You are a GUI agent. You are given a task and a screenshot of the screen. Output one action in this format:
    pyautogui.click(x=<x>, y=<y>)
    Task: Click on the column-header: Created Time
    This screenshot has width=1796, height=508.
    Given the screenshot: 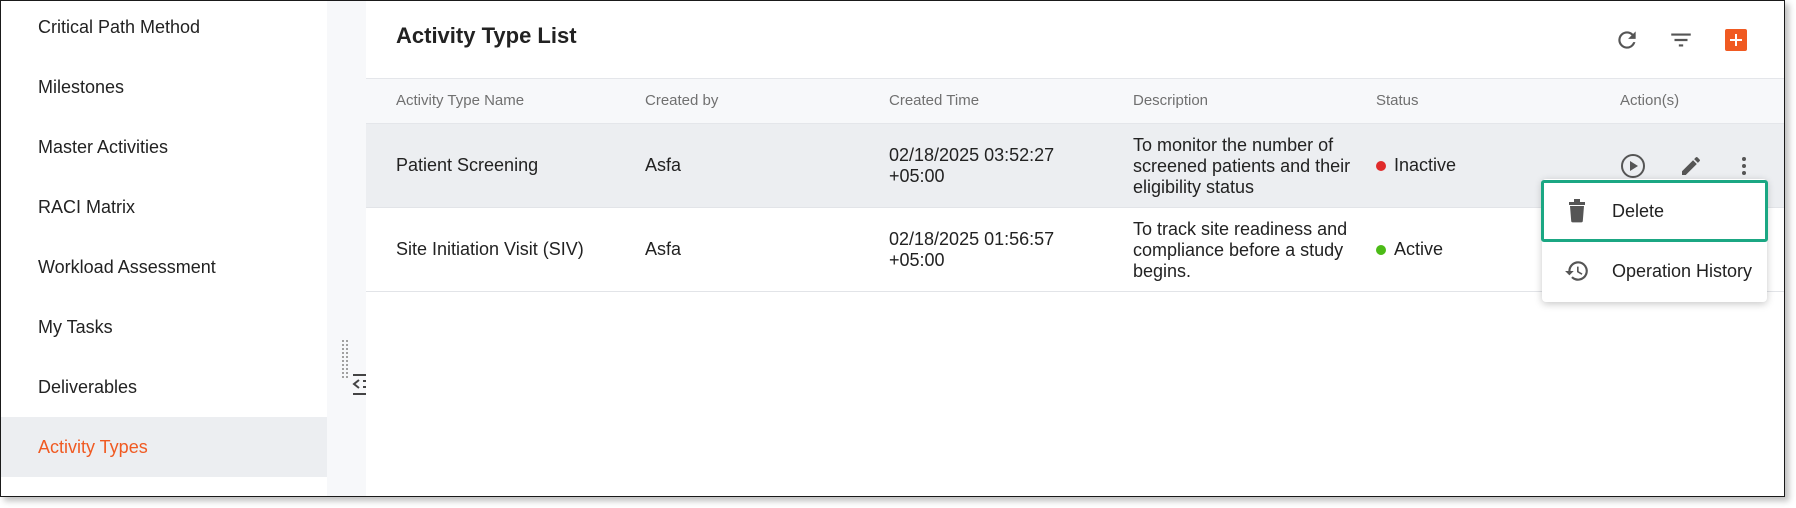 What is the action you would take?
    pyautogui.click(x=934, y=101)
    